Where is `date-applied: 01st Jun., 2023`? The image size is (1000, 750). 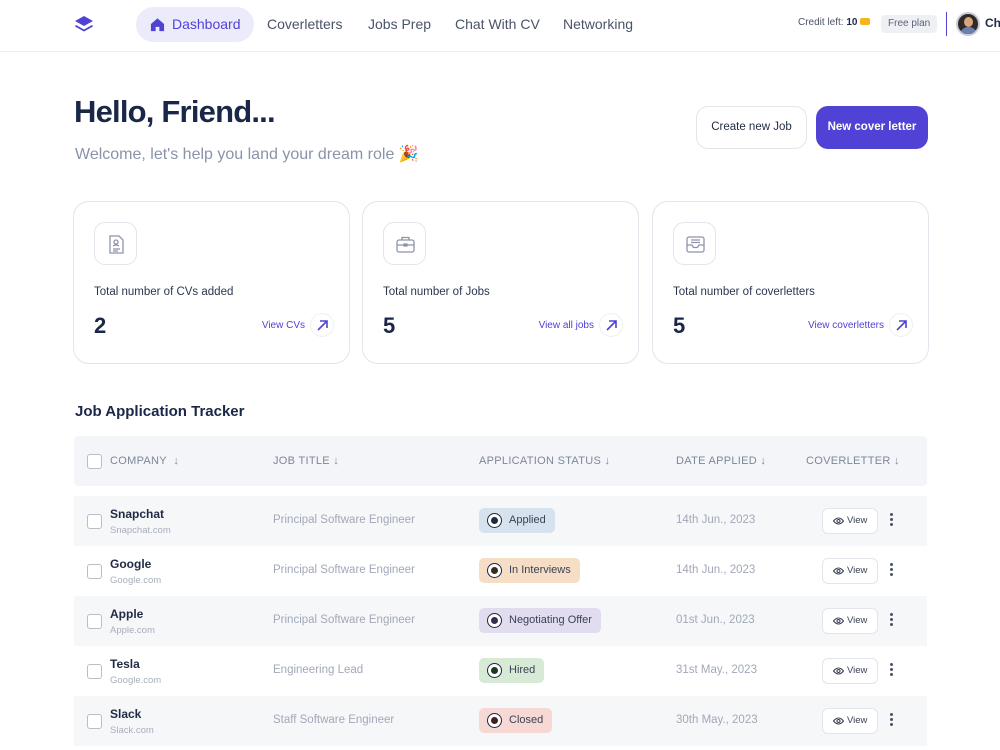 date-applied: 01st Jun., 2023 is located at coordinates (715, 620).